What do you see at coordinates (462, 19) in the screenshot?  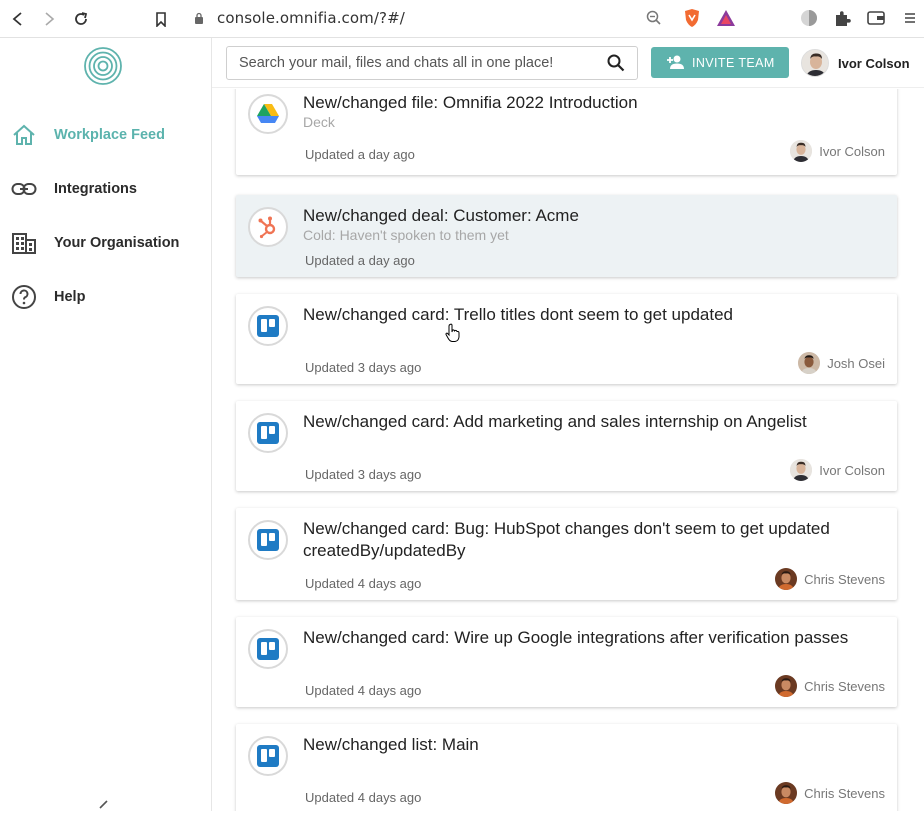 I see `browser-toolbar: console.omnifia.com/?#/` at bounding box center [462, 19].